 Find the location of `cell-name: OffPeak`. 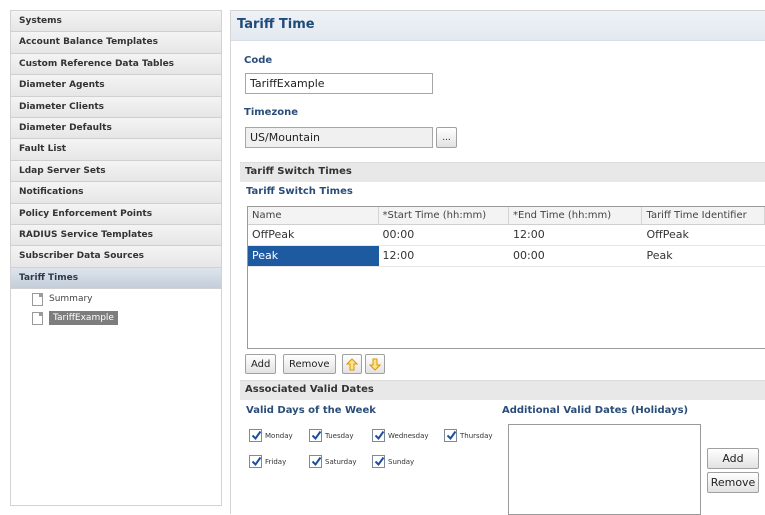

cell-name: OffPeak is located at coordinates (273, 234).